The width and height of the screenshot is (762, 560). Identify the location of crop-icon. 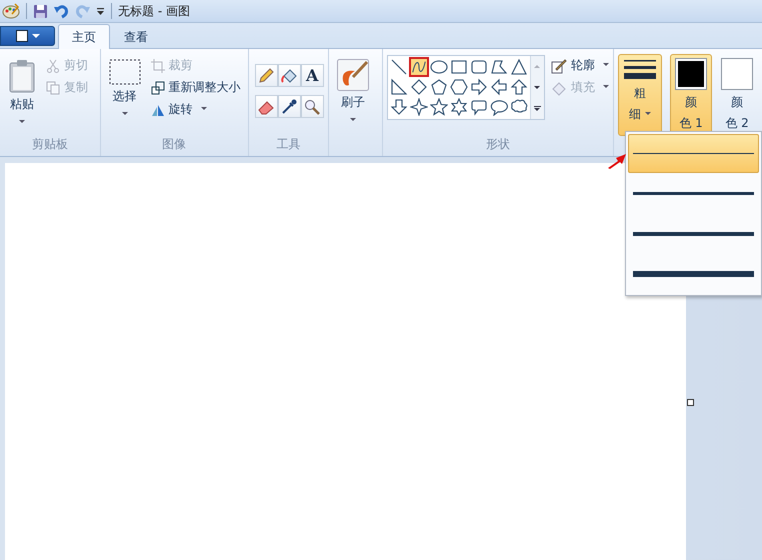
(157, 65).